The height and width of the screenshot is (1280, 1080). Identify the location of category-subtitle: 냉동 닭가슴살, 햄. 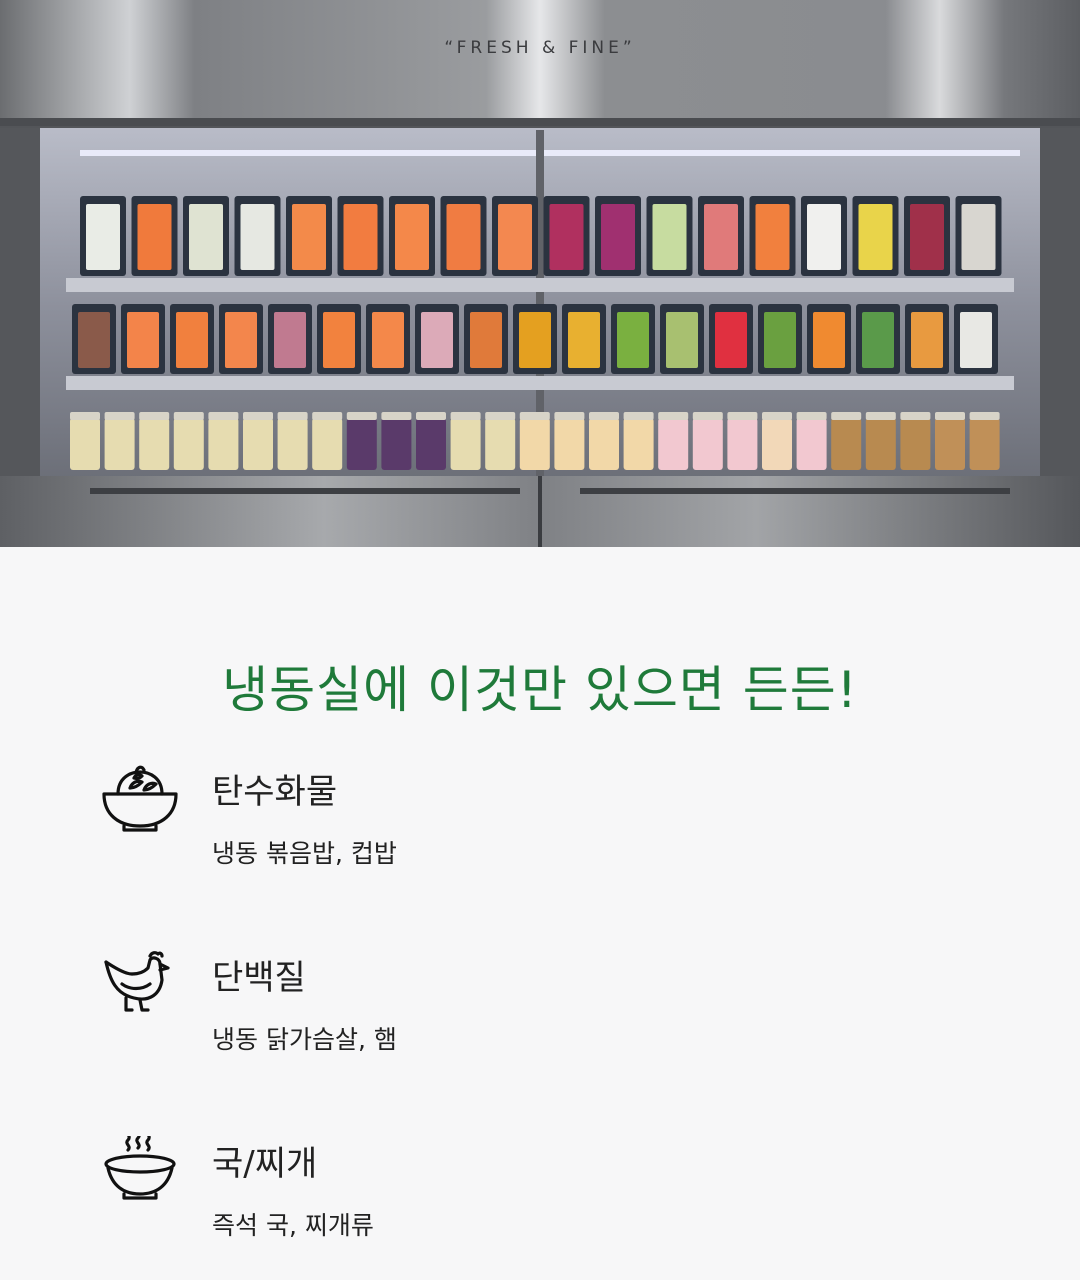
(304, 1039).